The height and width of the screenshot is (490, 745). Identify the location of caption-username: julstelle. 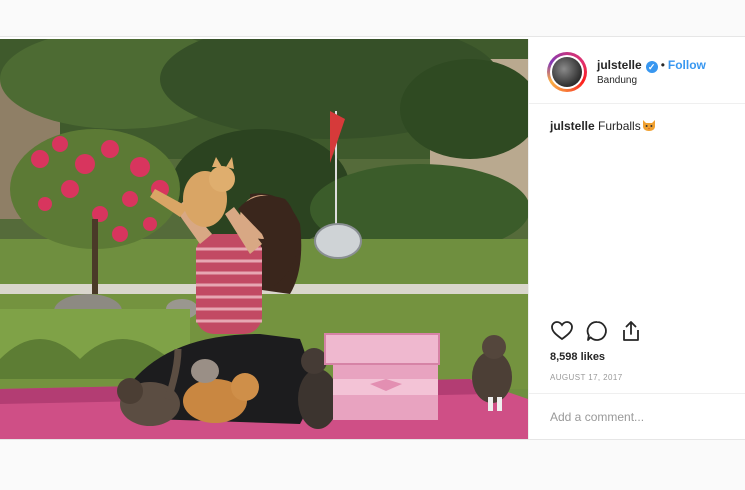
(572, 126).